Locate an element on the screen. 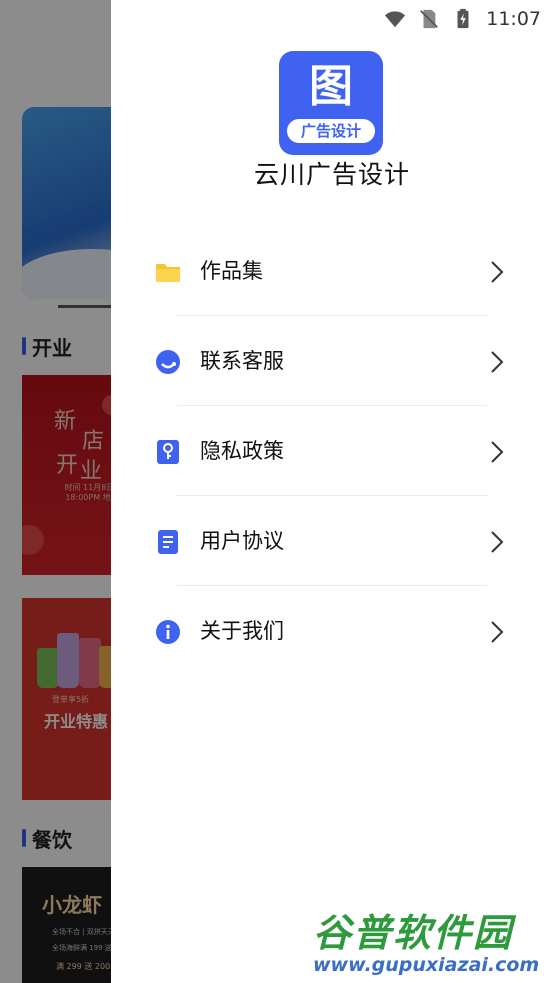 This screenshot has height=983, width=553. menu-item-customer-service: 联系客服 is located at coordinates (332, 361).